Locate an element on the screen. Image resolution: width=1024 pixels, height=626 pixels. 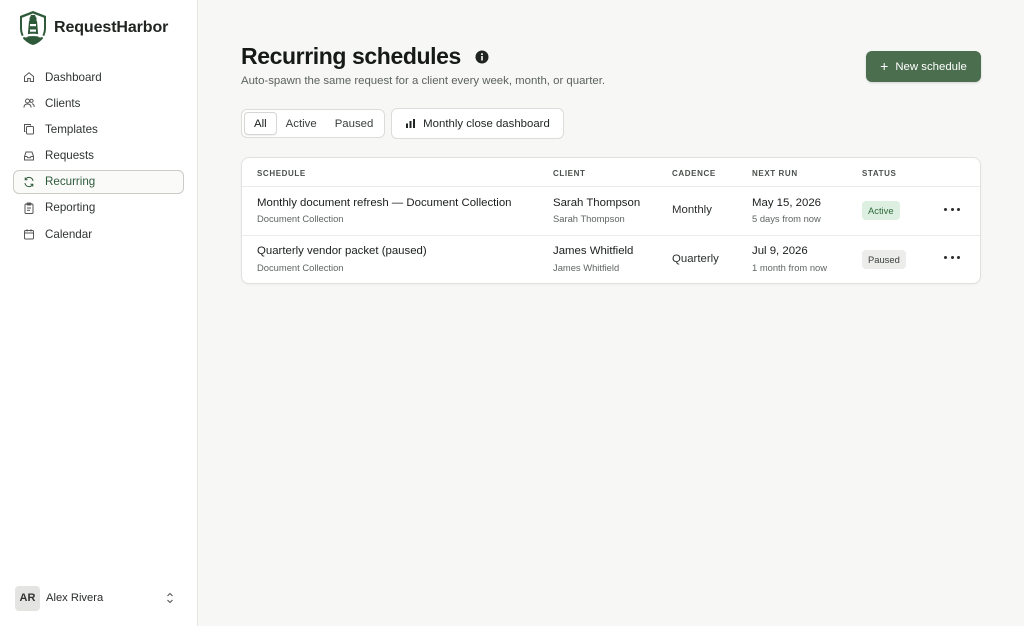
sidebar-item-templates: Templates is located at coordinates (98, 129).